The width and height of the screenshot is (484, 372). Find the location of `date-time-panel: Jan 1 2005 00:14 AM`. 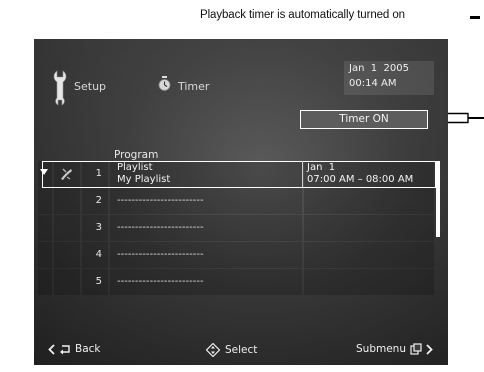

date-time-panel: Jan 1 2005 00:14 AM is located at coordinates (389, 78).